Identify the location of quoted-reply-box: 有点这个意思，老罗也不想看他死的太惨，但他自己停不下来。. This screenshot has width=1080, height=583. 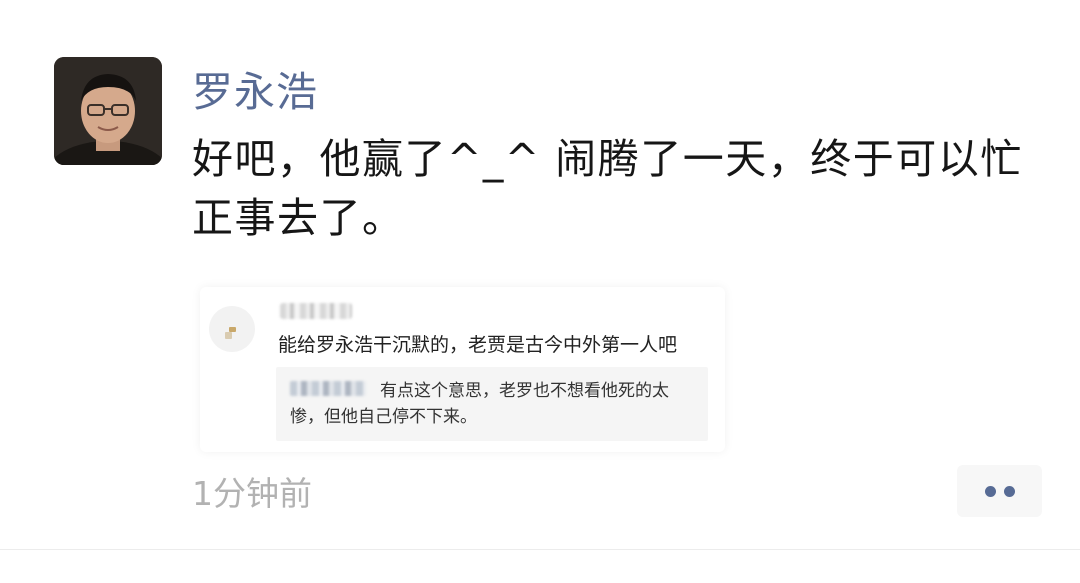
(492, 404).